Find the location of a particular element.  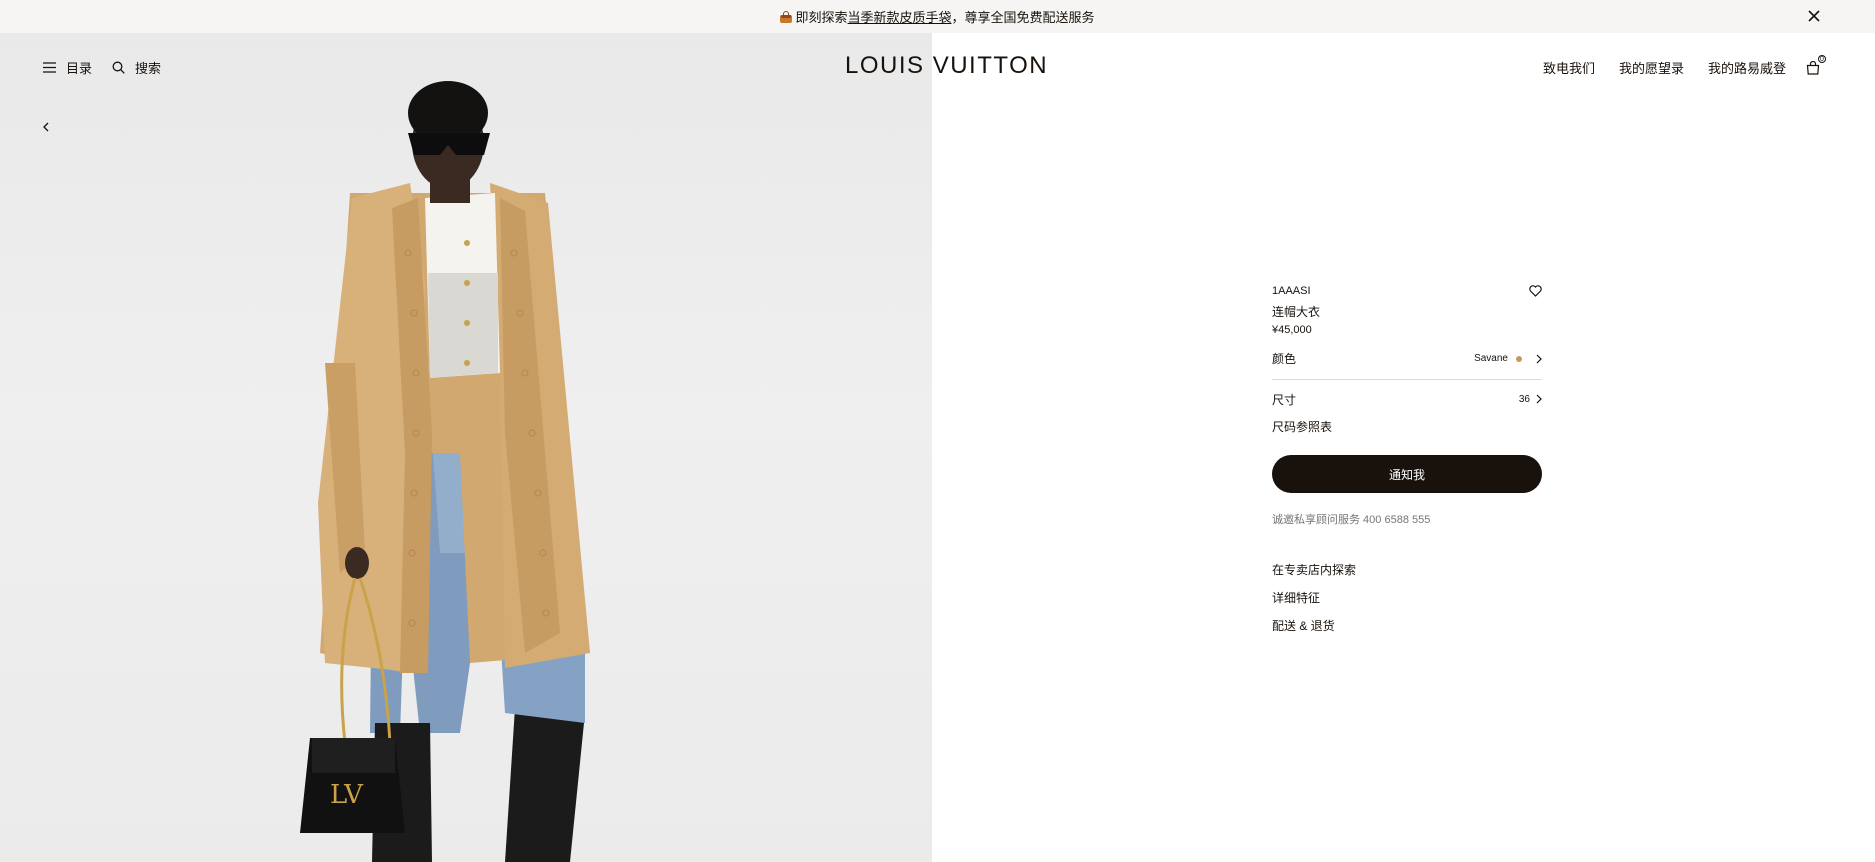

cart-button: 0 is located at coordinates (1816, 64).